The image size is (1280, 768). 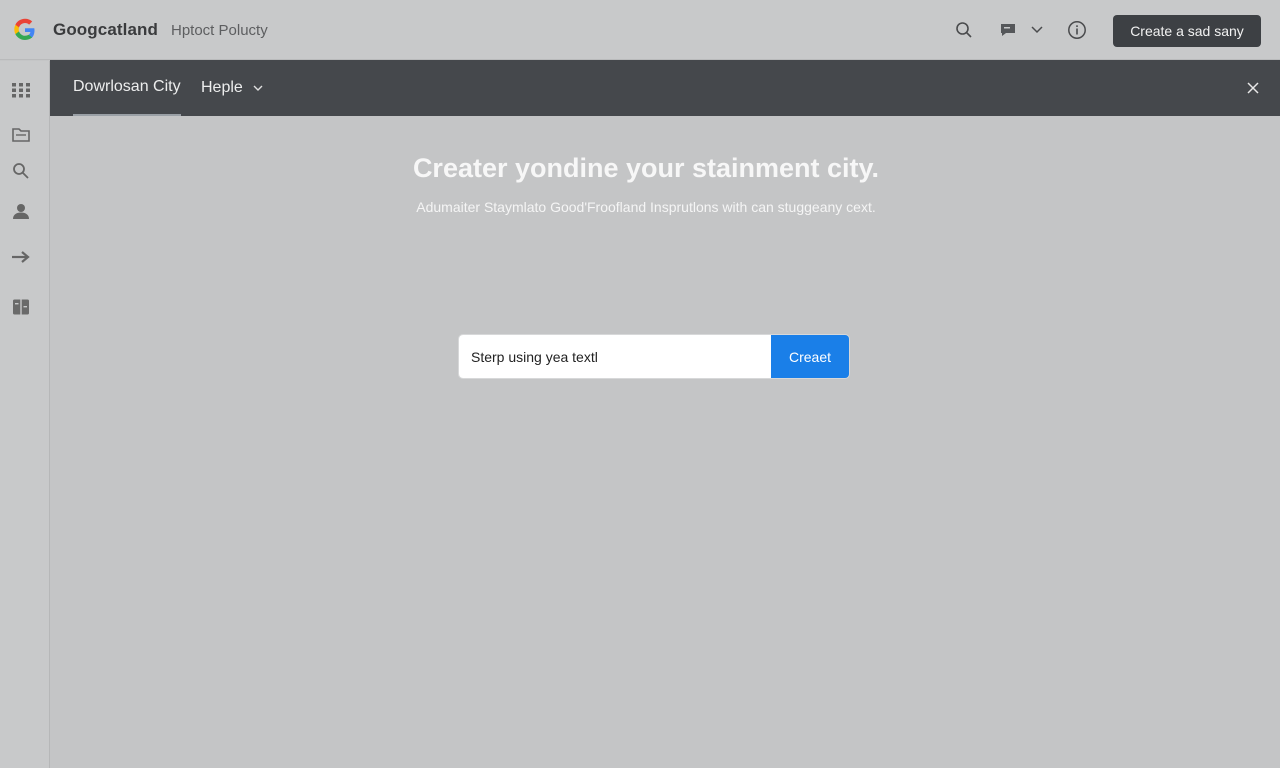 I want to click on create-button: Create a sad sany, so click(x=1187, y=31).